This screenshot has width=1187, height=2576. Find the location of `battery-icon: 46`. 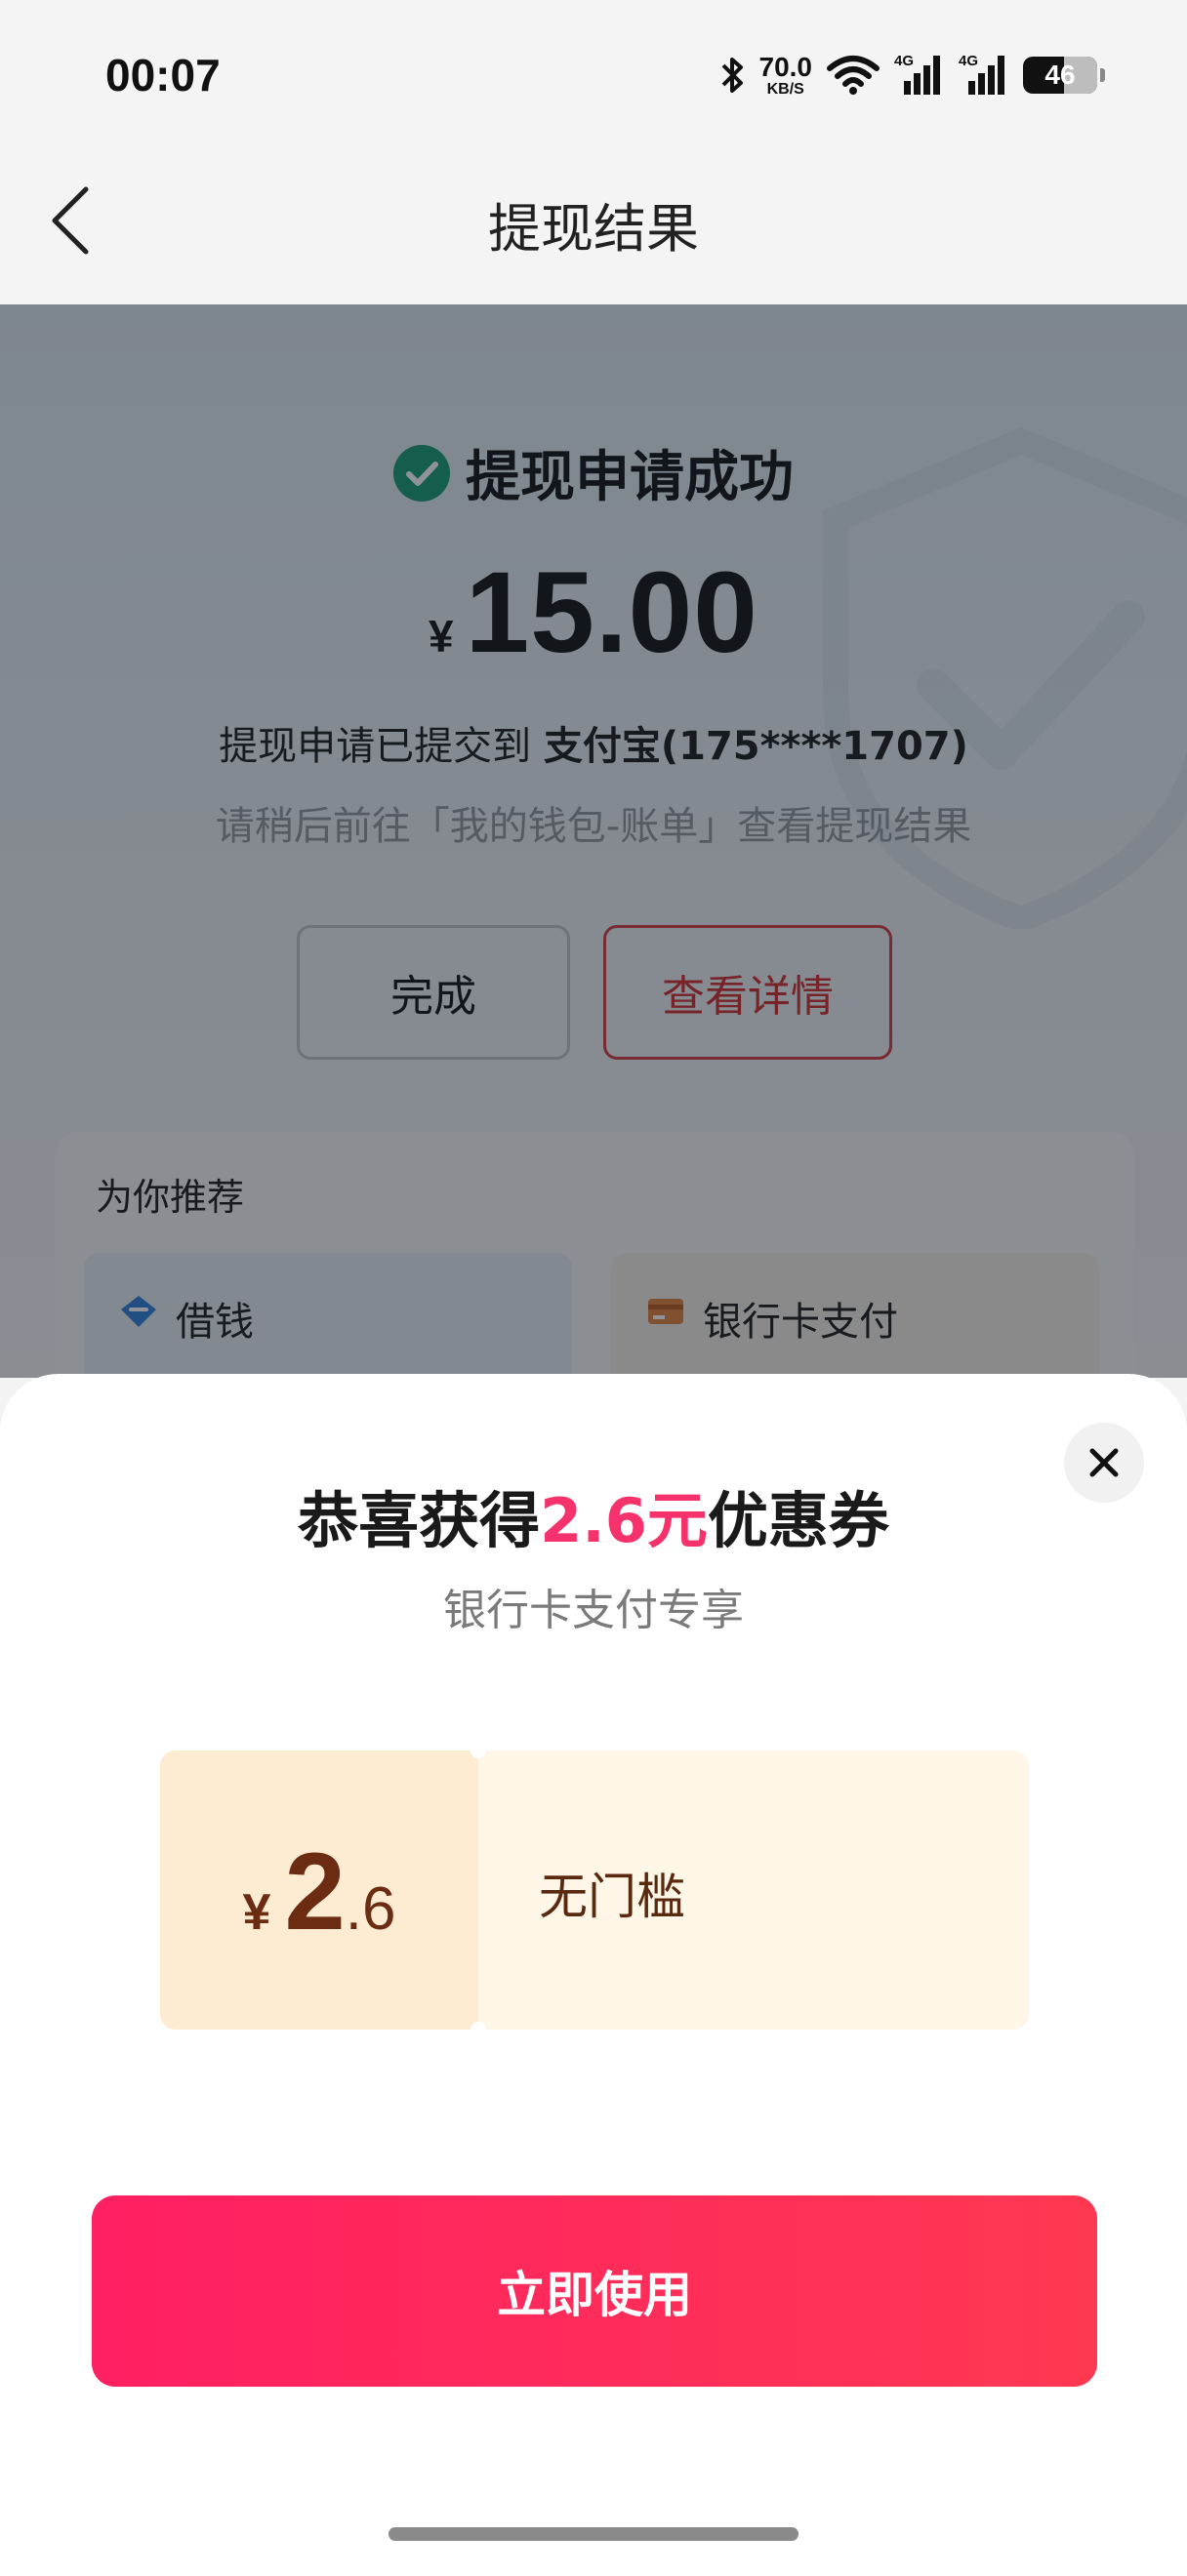

battery-icon: 46 is located at coordinates (1064, 75).